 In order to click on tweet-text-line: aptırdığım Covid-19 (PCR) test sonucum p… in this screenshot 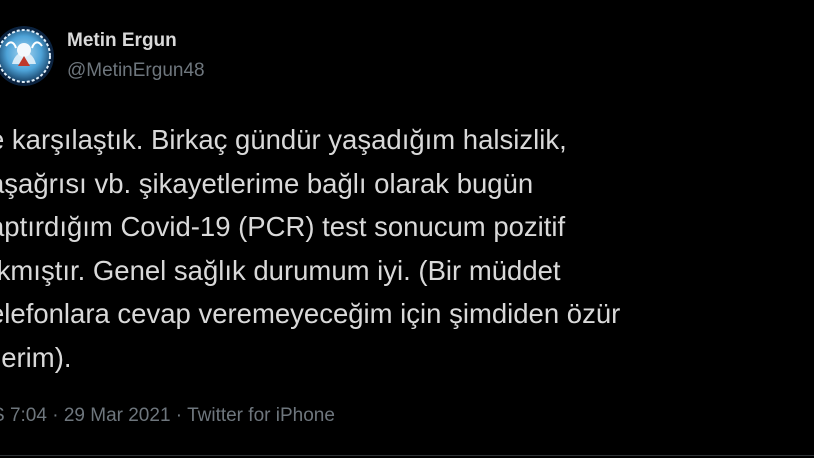, I will do `click(283, 227)`.